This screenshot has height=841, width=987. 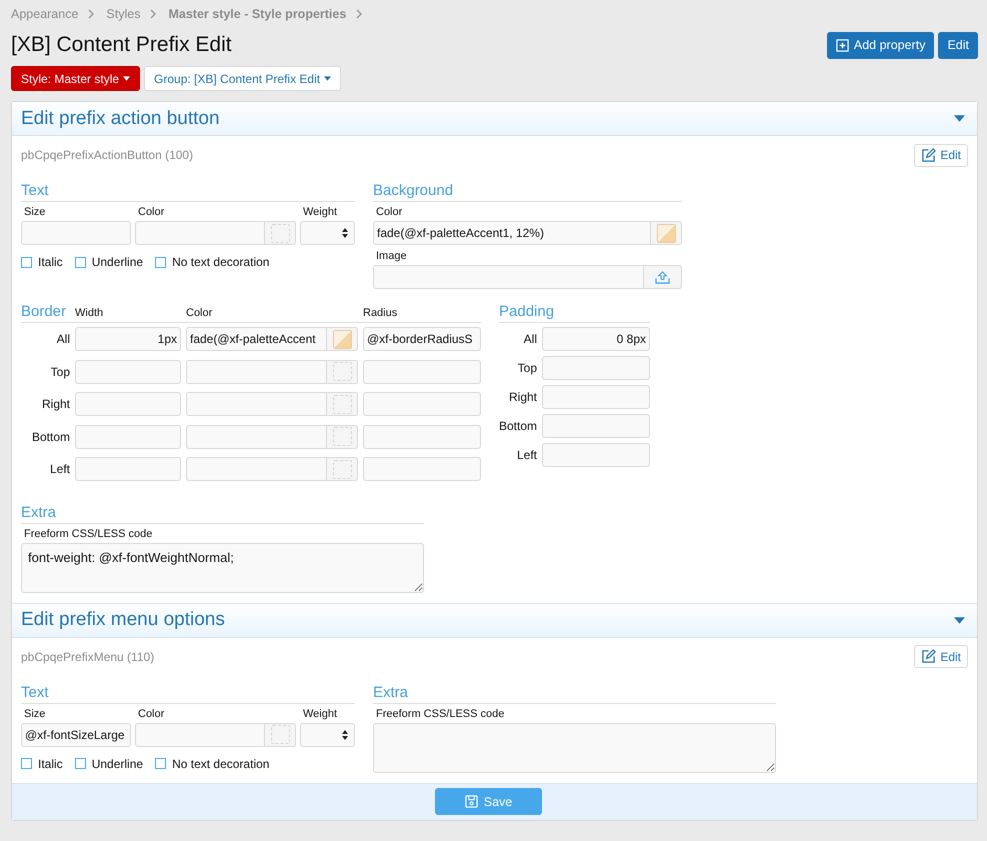 What do you see at coordinates (123, 14) in the screenshot?
I see `breadcrumb-link: Styles` at bounding box center [123, 14].